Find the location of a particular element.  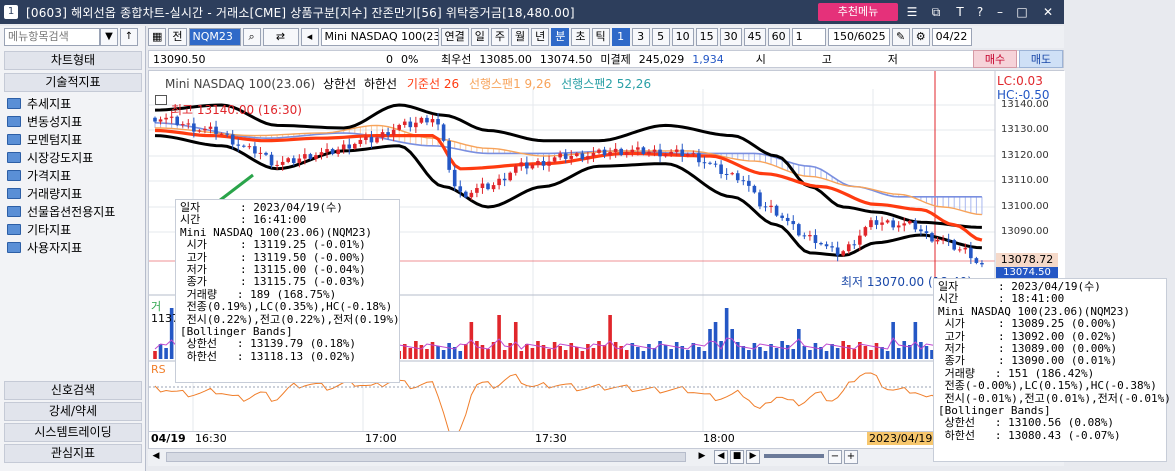

period-connect: 연결 is located at coordinates (454, 37).